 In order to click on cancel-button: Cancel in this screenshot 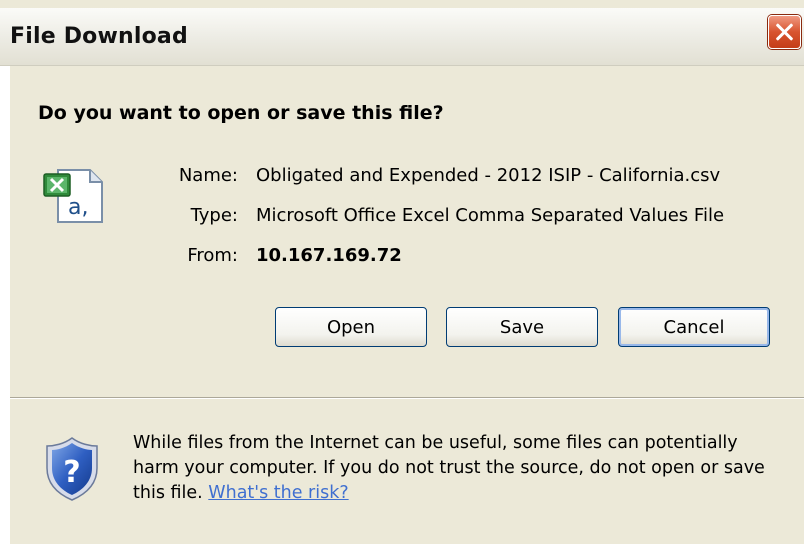, I will do `click(694, 327)`.